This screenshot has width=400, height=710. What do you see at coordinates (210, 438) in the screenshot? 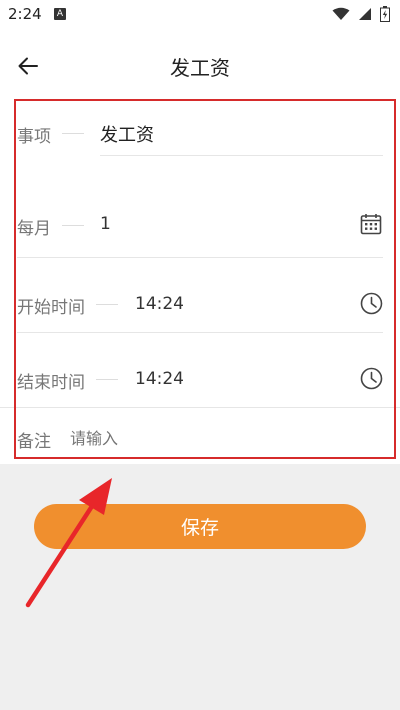
I see `remark-input` at bounding box center [210, 438].